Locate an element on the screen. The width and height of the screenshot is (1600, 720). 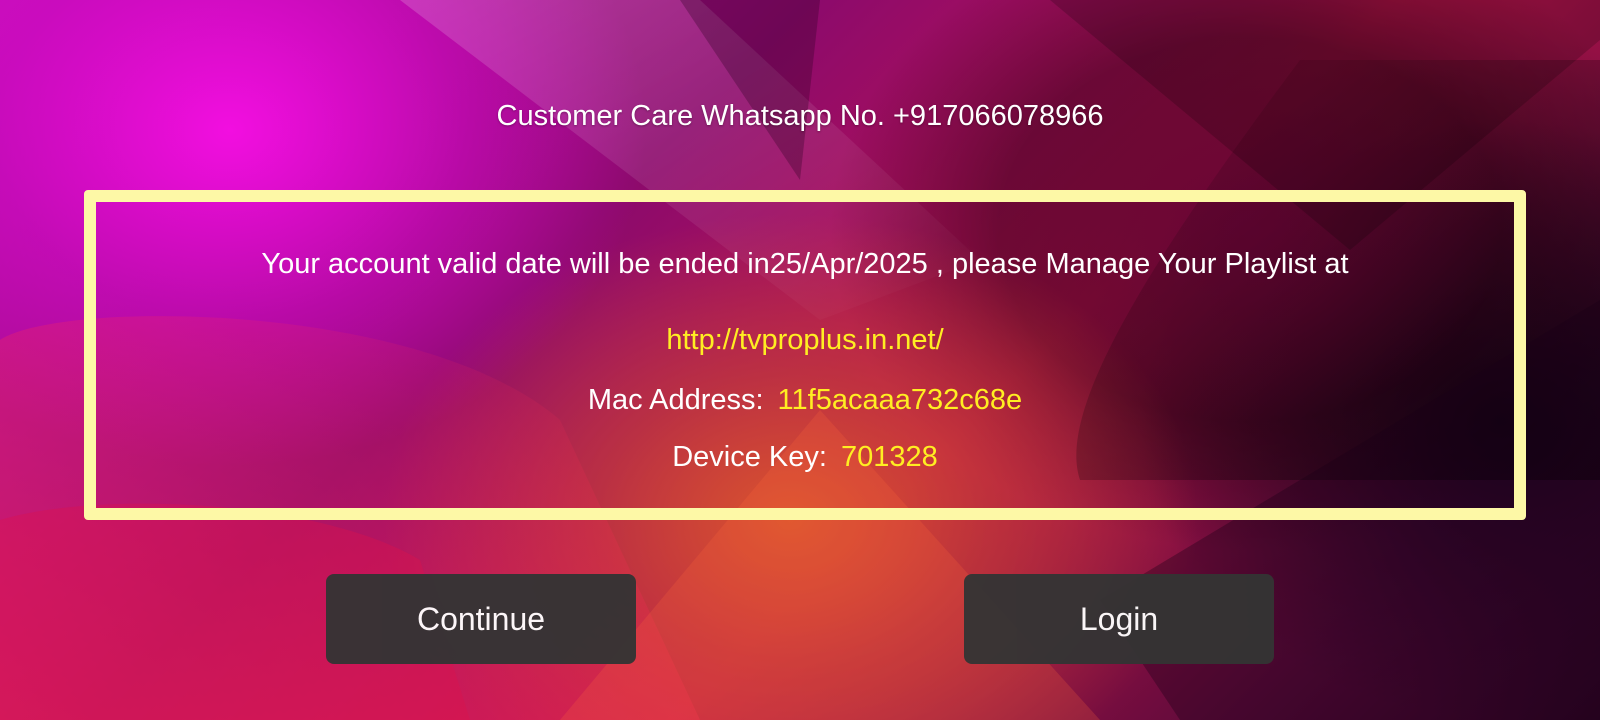
mac-address-row: Mac Address: 11f5acaaa732c68e is located at coordinates (805, 400).